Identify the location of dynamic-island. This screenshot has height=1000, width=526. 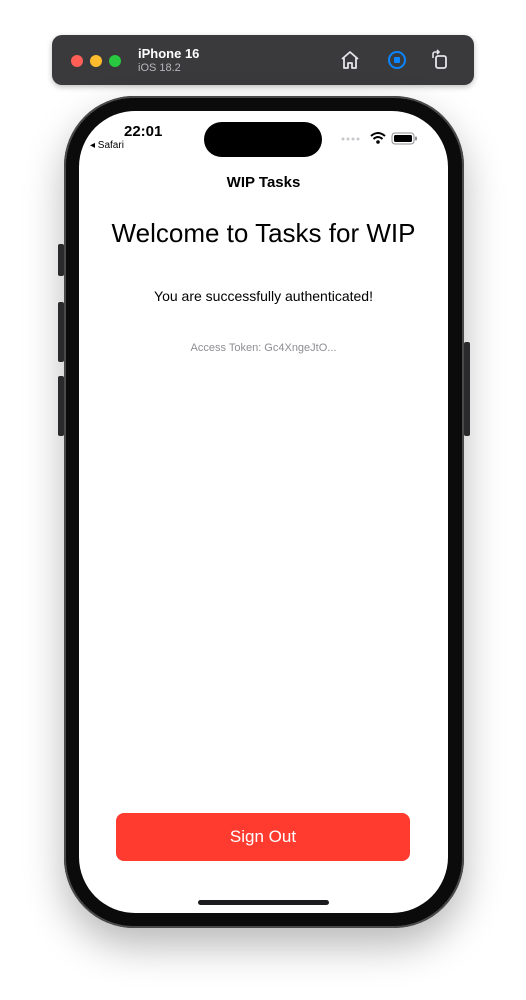
(263, 139).